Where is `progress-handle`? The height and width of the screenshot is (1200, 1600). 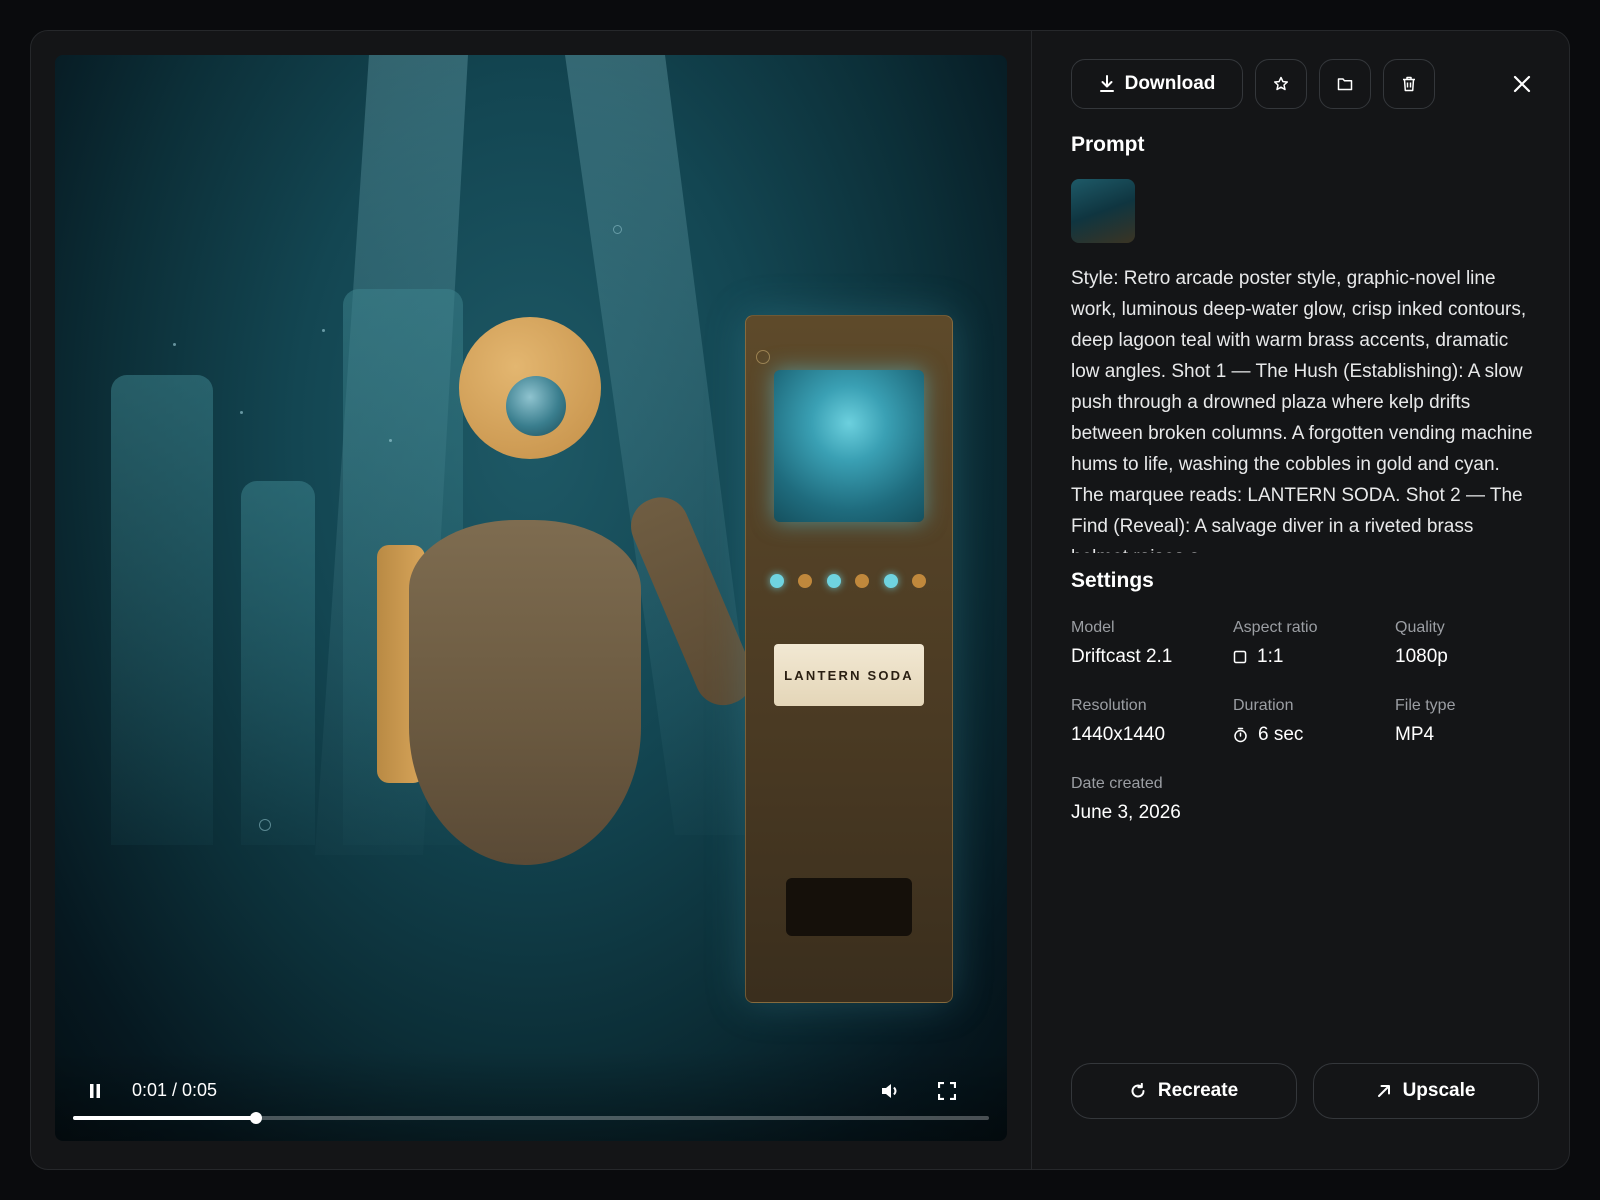 progress-handle is located at coordinates (256, 1118).